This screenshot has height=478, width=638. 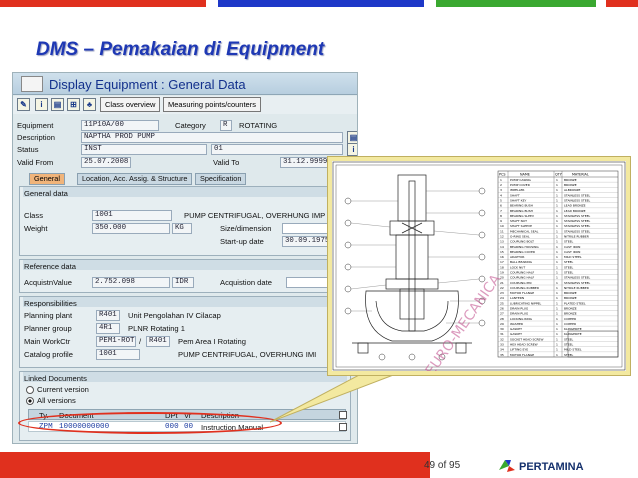 What do you see at coordinates (118, 354) in the screenshot?
I see `catalog-profile-field: 1001` at bounding box center [118, 354].